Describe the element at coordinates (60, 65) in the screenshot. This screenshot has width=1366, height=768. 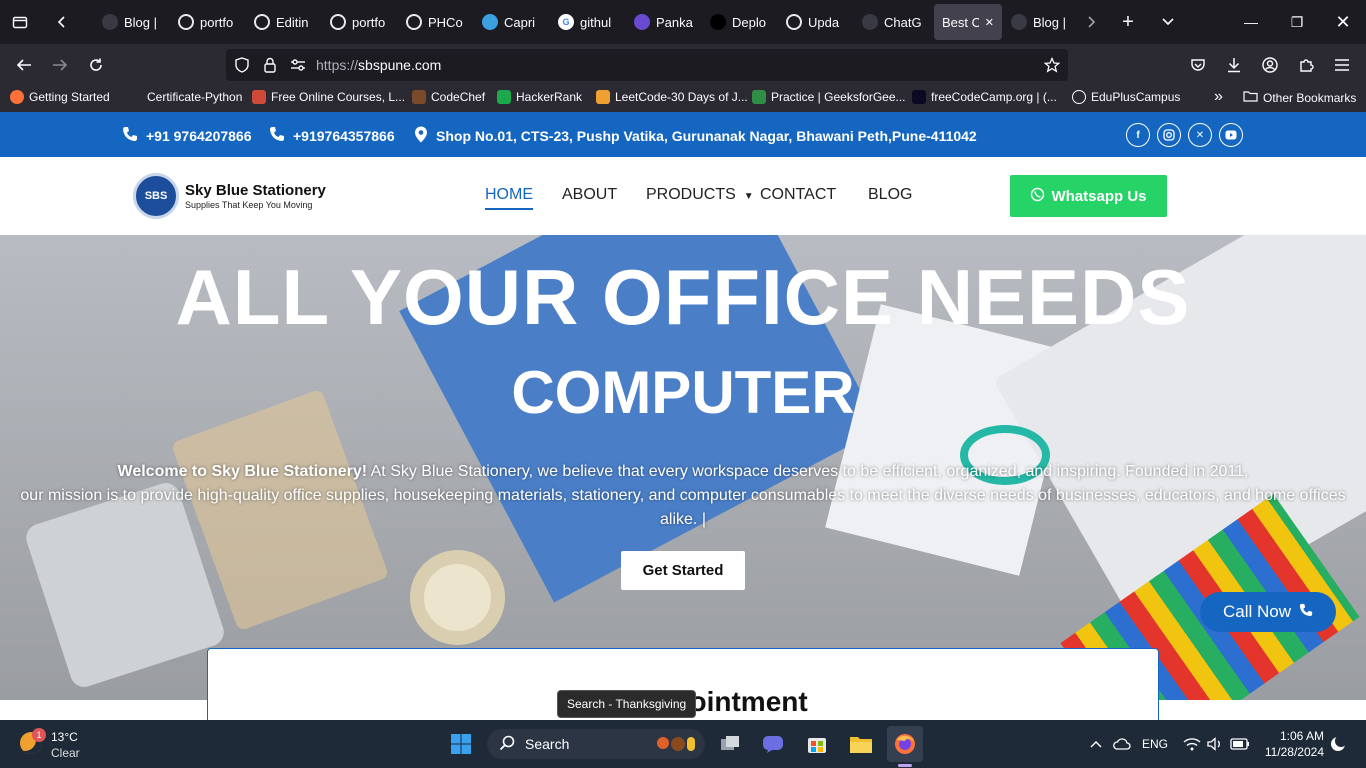
I see `forward-icon` at that location.